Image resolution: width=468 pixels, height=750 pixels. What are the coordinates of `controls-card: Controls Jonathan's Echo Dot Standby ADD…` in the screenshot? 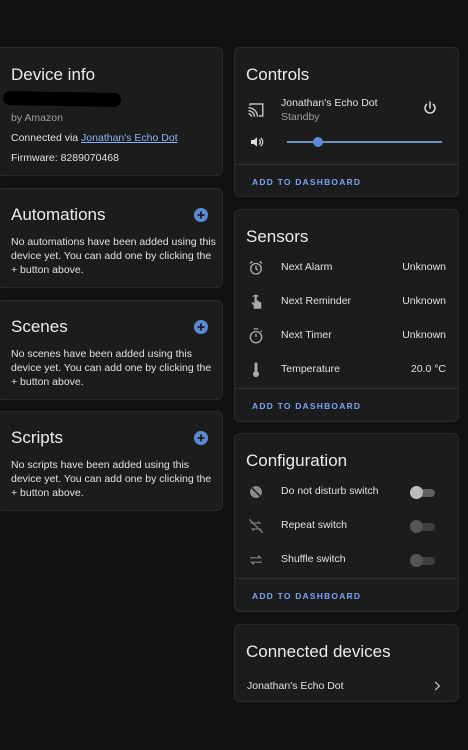 It's located at (346, 122).